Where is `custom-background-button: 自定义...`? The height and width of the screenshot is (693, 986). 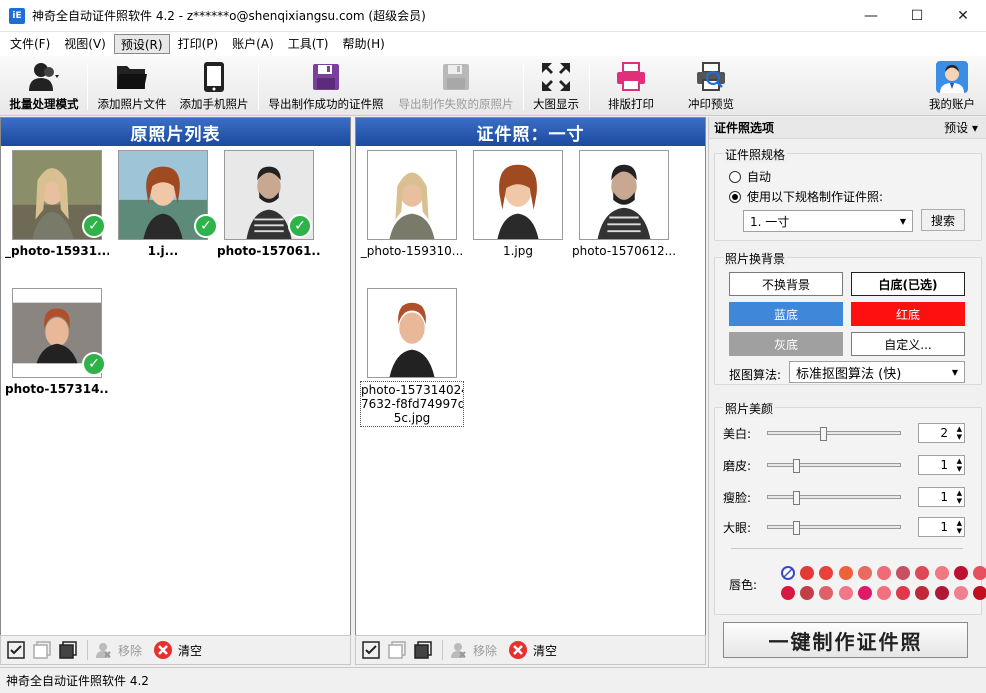
custom-background-button: 自定义... is located at coordinates (908, 344).